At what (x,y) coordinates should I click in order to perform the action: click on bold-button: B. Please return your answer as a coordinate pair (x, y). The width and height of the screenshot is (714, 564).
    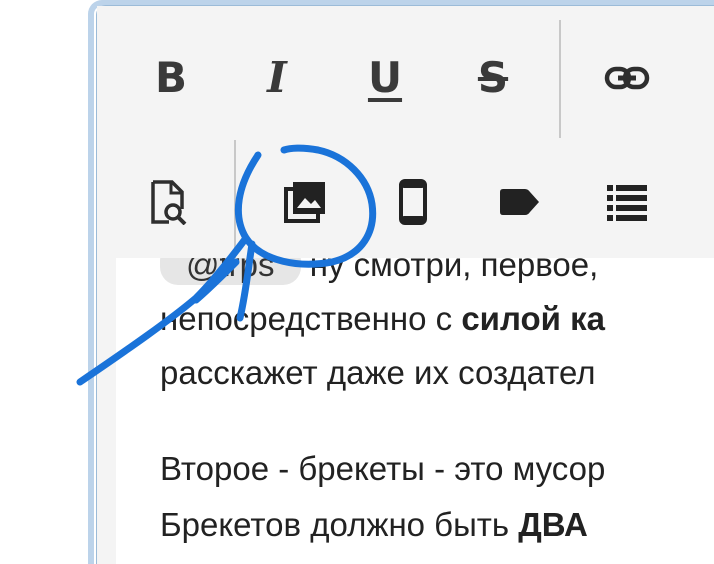
    Looking at the image, I should click on (171, 78).